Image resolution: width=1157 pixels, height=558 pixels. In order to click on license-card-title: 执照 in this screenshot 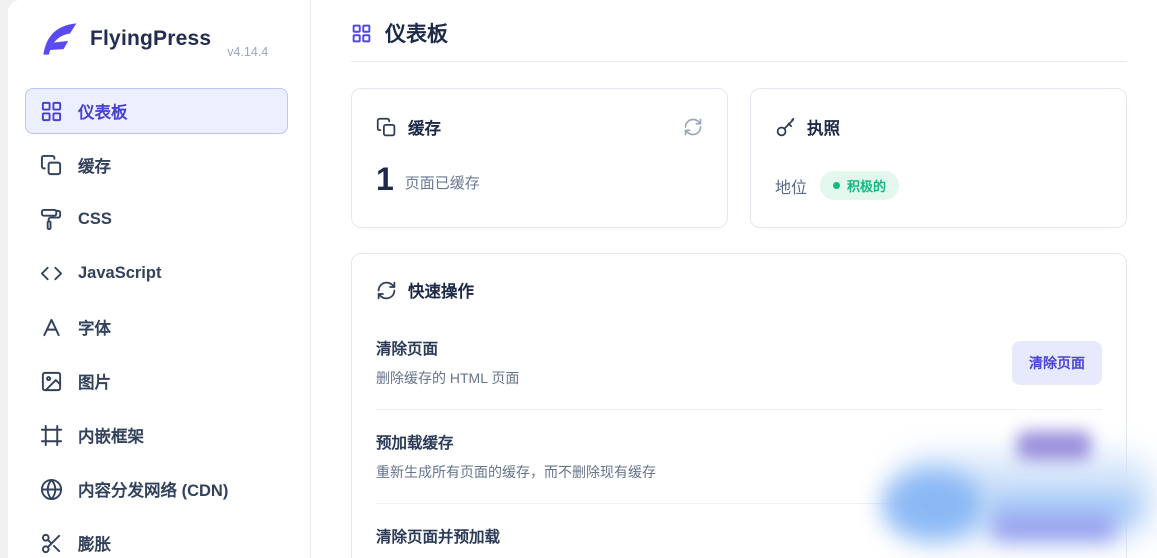, I will do `click(823, 129)`.